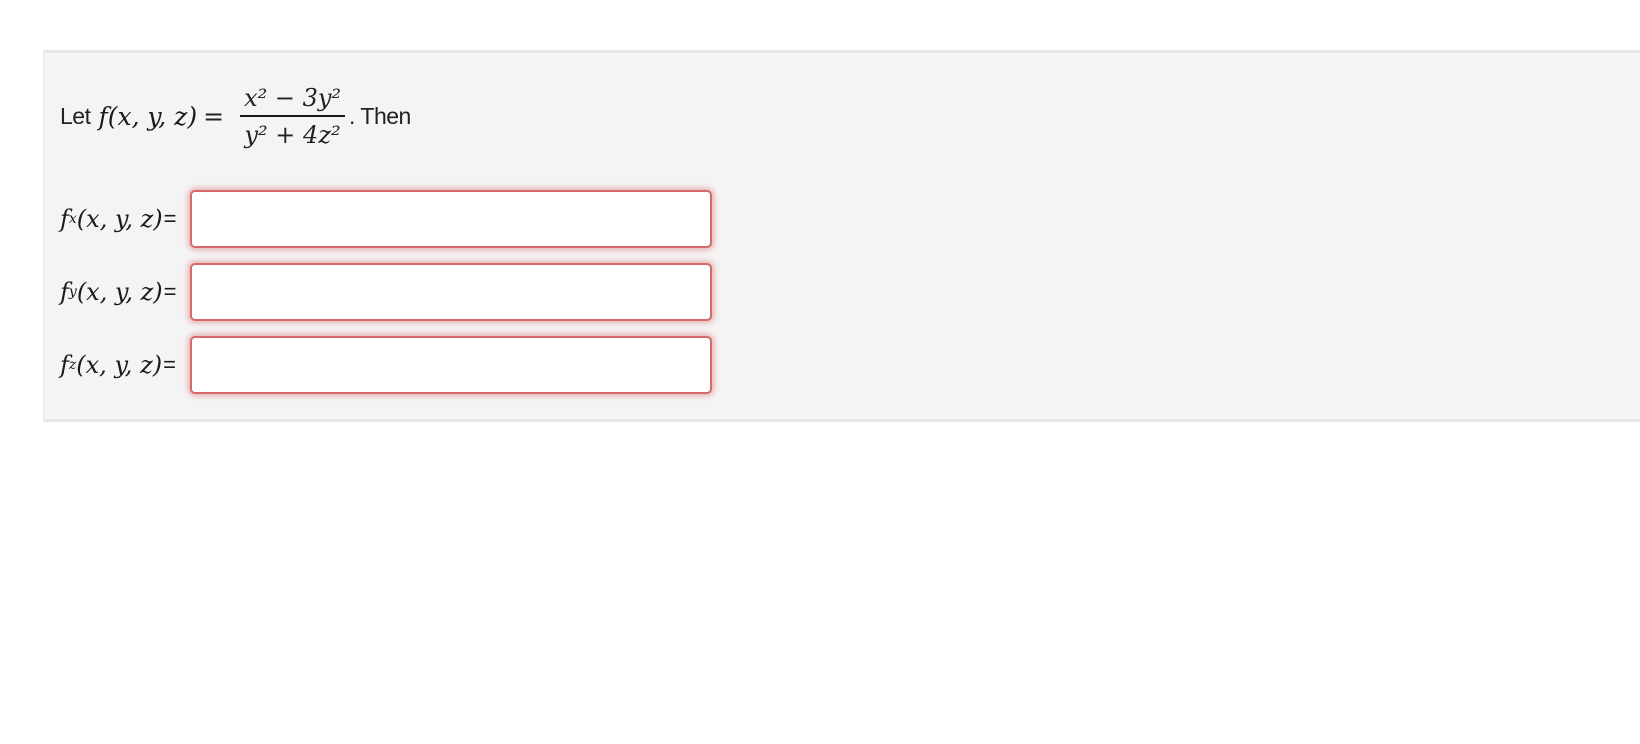 This screenshot has height=744, width=1640. I want to click on fraction-numerator: x² − 3y², so click(293, 97).